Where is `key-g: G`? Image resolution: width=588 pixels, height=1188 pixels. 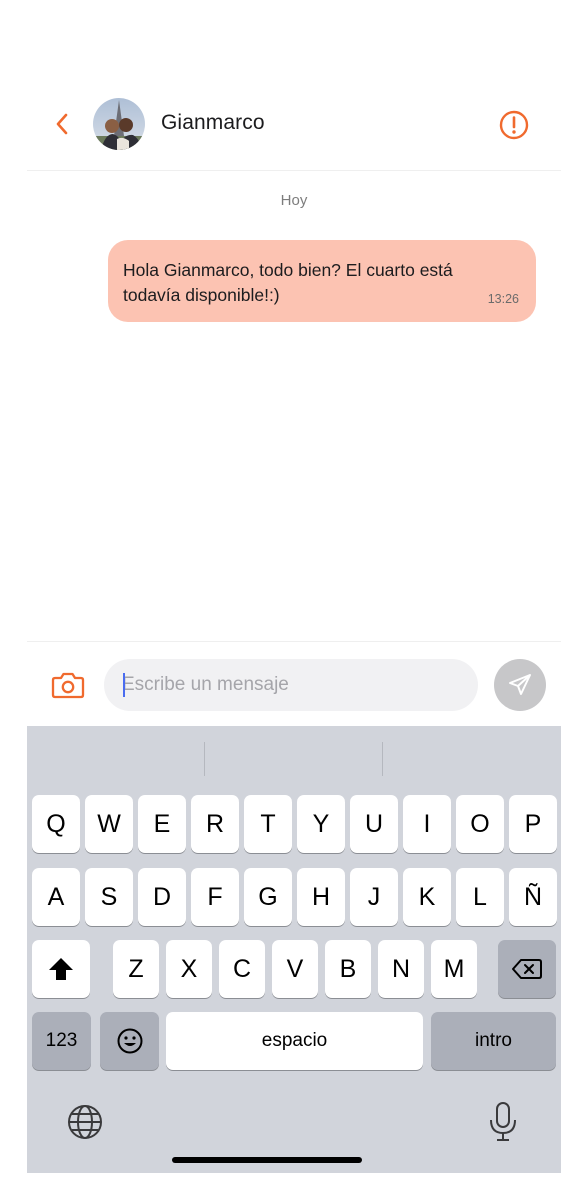
key-g: G is located at coordinates (268, 897).